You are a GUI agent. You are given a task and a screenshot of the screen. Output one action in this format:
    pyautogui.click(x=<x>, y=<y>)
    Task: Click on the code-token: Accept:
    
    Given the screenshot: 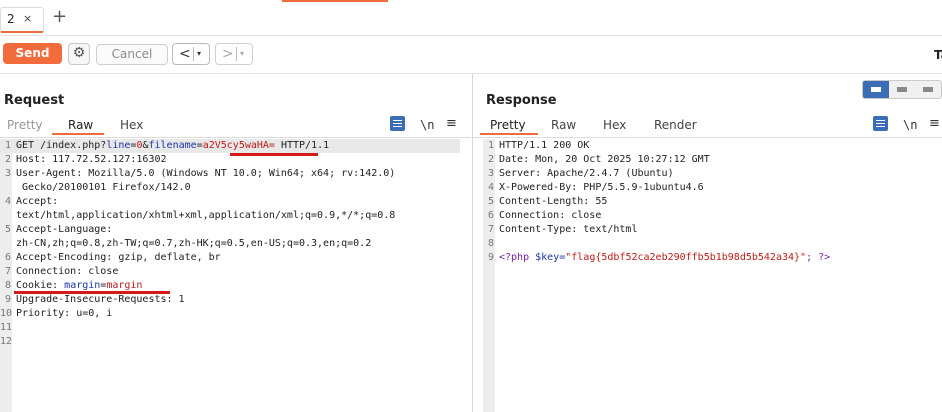 What is the action you would take?
    pyautogui.click(x=37, y=201)
    